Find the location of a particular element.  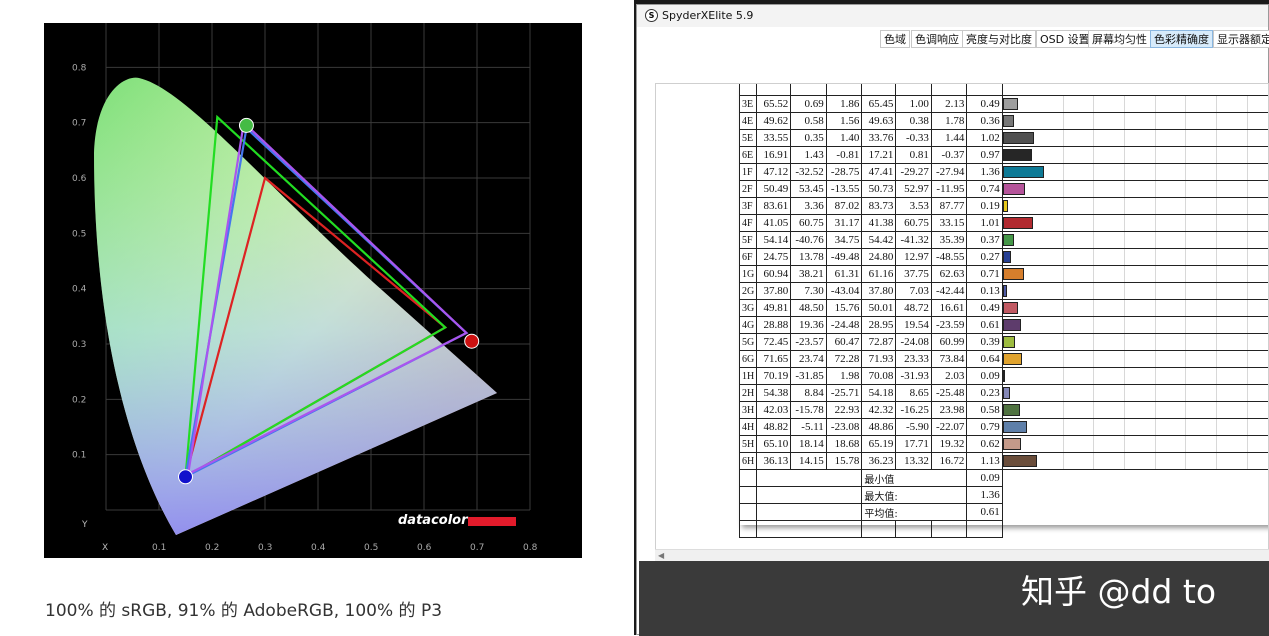

tab-osd-settings: OSD 设置 is located at coordinates (1065, 39).